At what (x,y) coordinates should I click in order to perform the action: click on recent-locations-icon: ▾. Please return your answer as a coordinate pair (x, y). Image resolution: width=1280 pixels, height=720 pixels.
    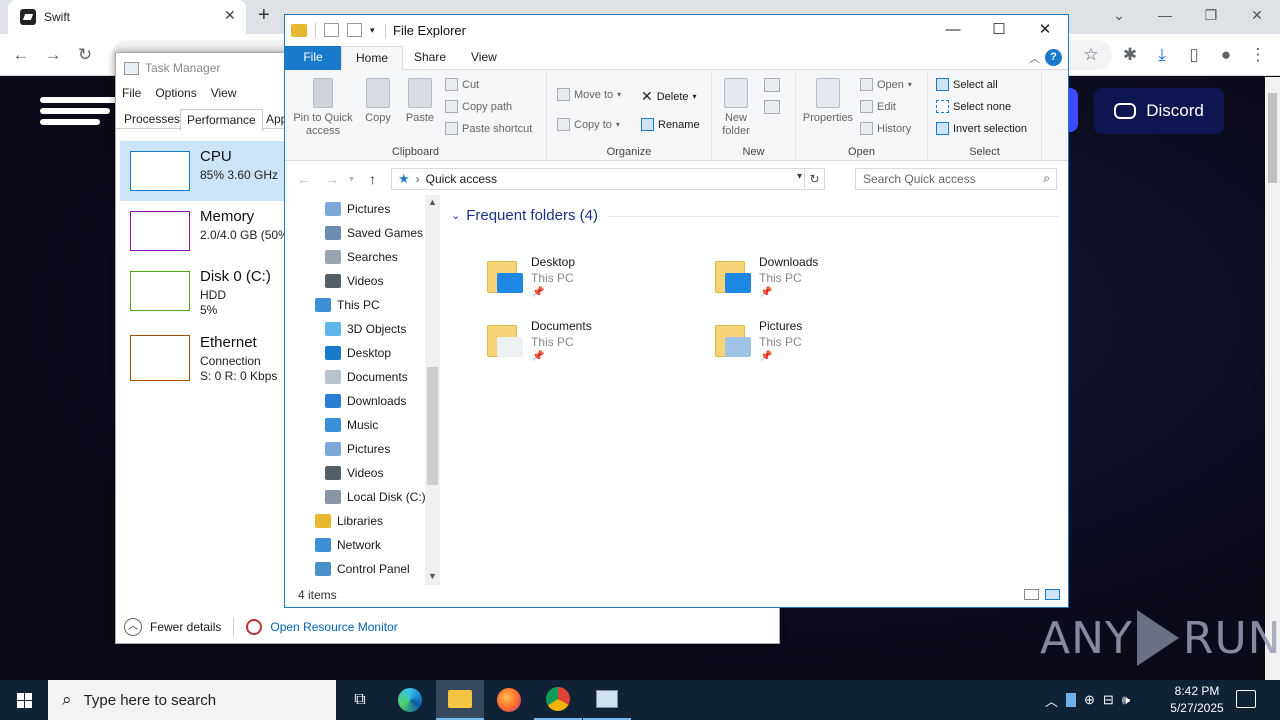
    Looking at the image, I should click on (351, 179).